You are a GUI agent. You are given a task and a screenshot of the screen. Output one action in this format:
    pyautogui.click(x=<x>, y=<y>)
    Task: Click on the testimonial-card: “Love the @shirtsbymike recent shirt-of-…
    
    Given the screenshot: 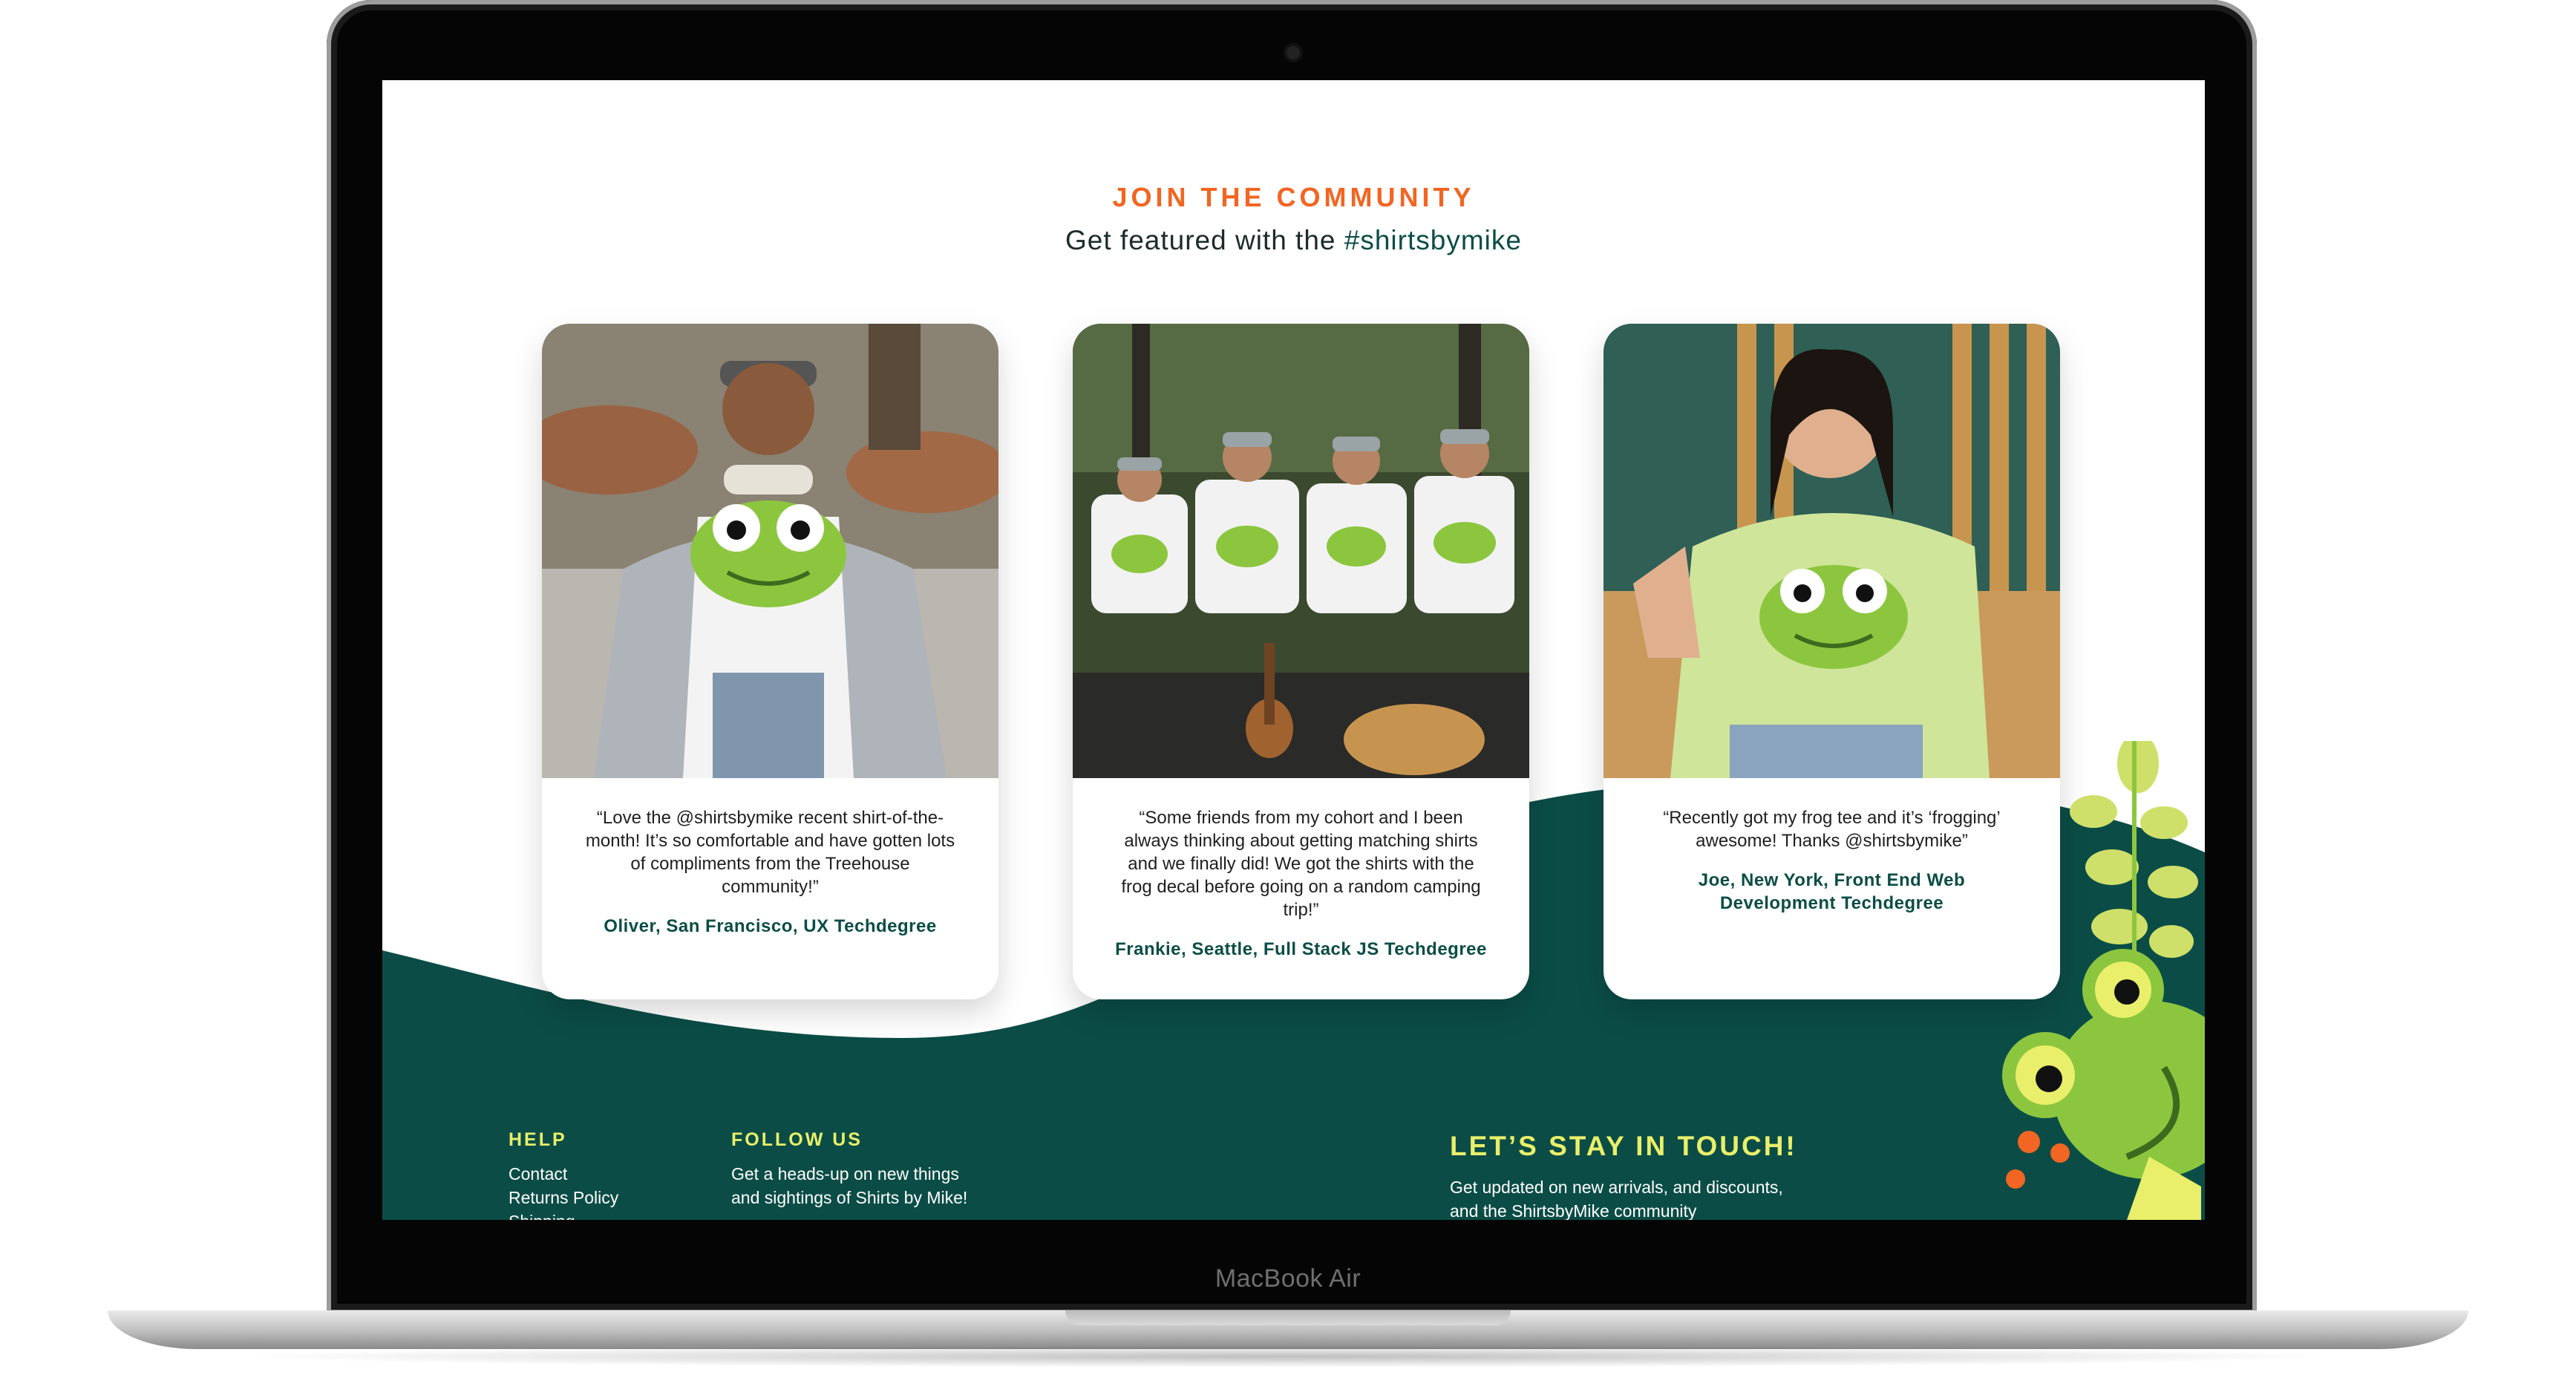 What is the action you would take?
    pyautogui.click(x=770, y=661)
    